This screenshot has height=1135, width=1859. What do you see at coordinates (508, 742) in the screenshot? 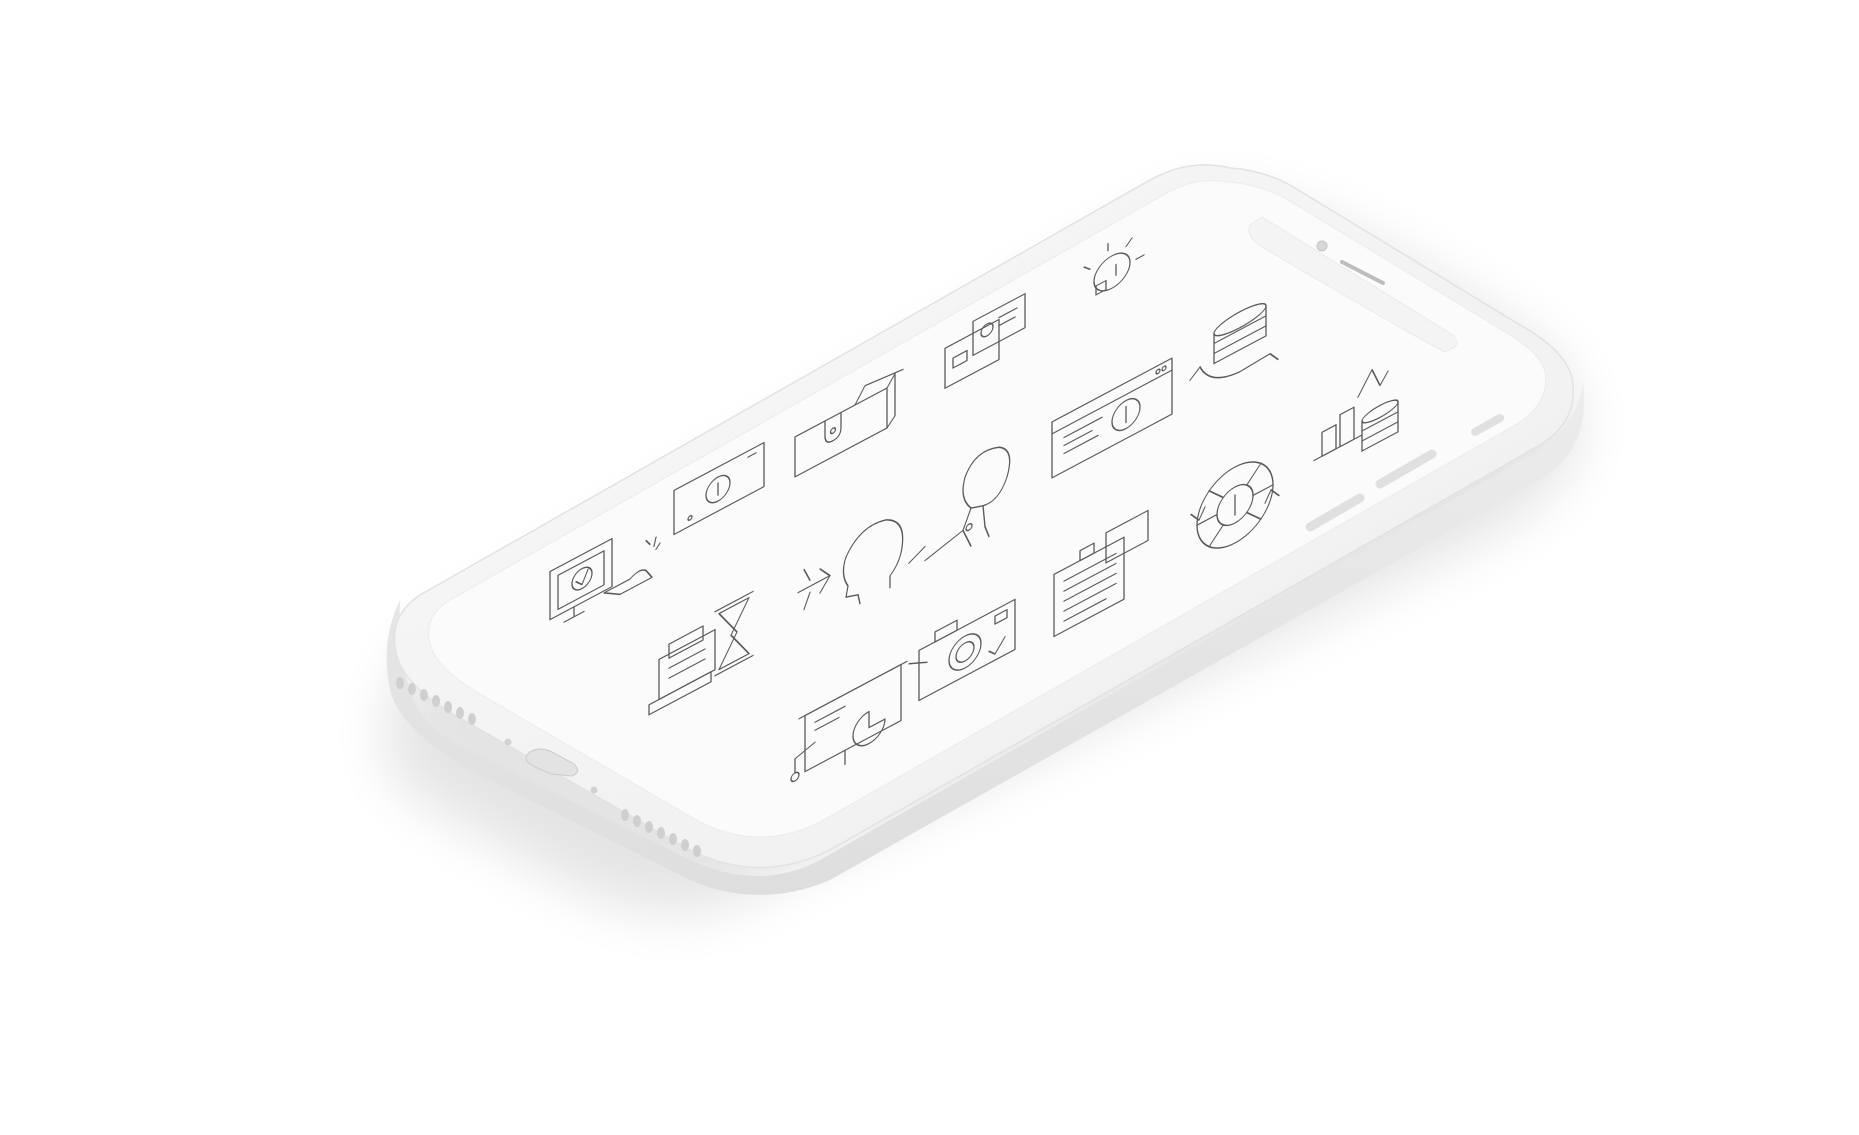
I see `screw-left` at bounding box center [508, 742].